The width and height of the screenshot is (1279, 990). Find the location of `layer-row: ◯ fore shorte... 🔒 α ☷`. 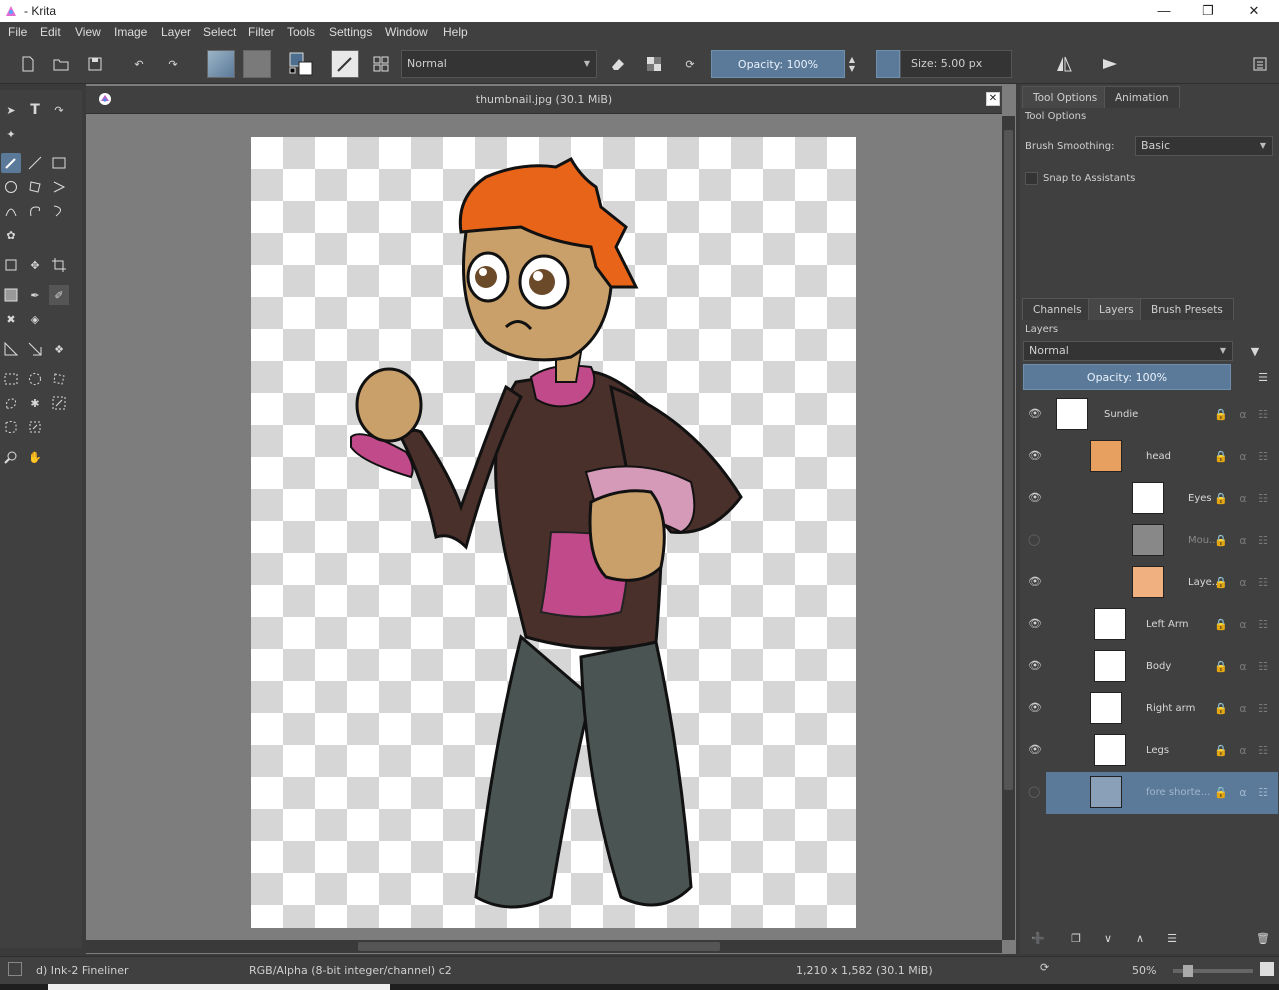

layer-row: ◯ fore shorte... 🔒 α ☷ is located at coordinates (1151, 793).